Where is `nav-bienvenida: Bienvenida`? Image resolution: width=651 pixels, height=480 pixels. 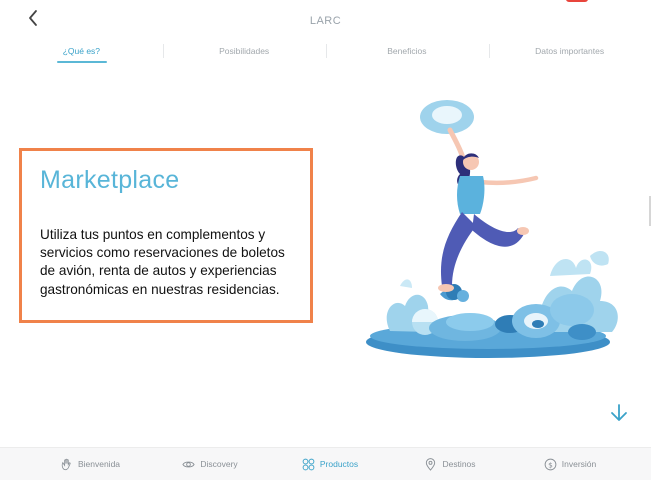
nav-bienvenida: Bienvenida is located at coordinates (90, 464).